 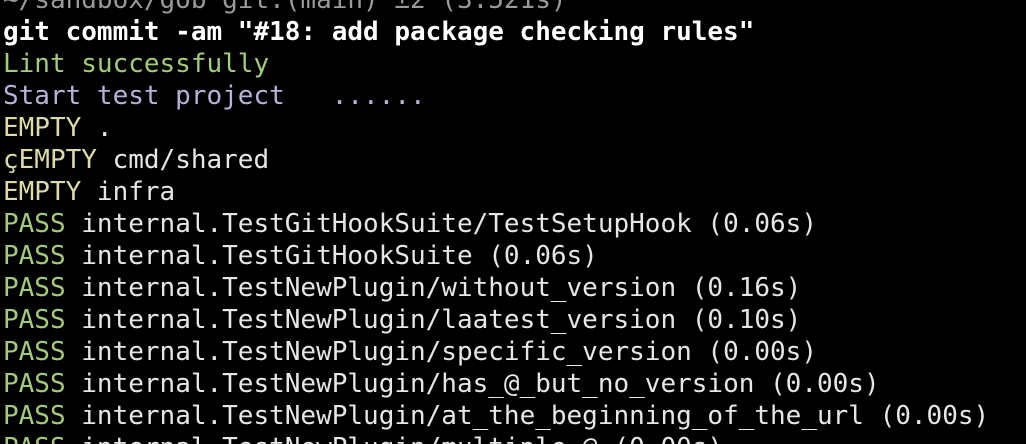 What do you see at coordinates (514, 192) in the screenshot?
I see `empty-result-line: EMPTY infra` at bounding box center [514, 192].